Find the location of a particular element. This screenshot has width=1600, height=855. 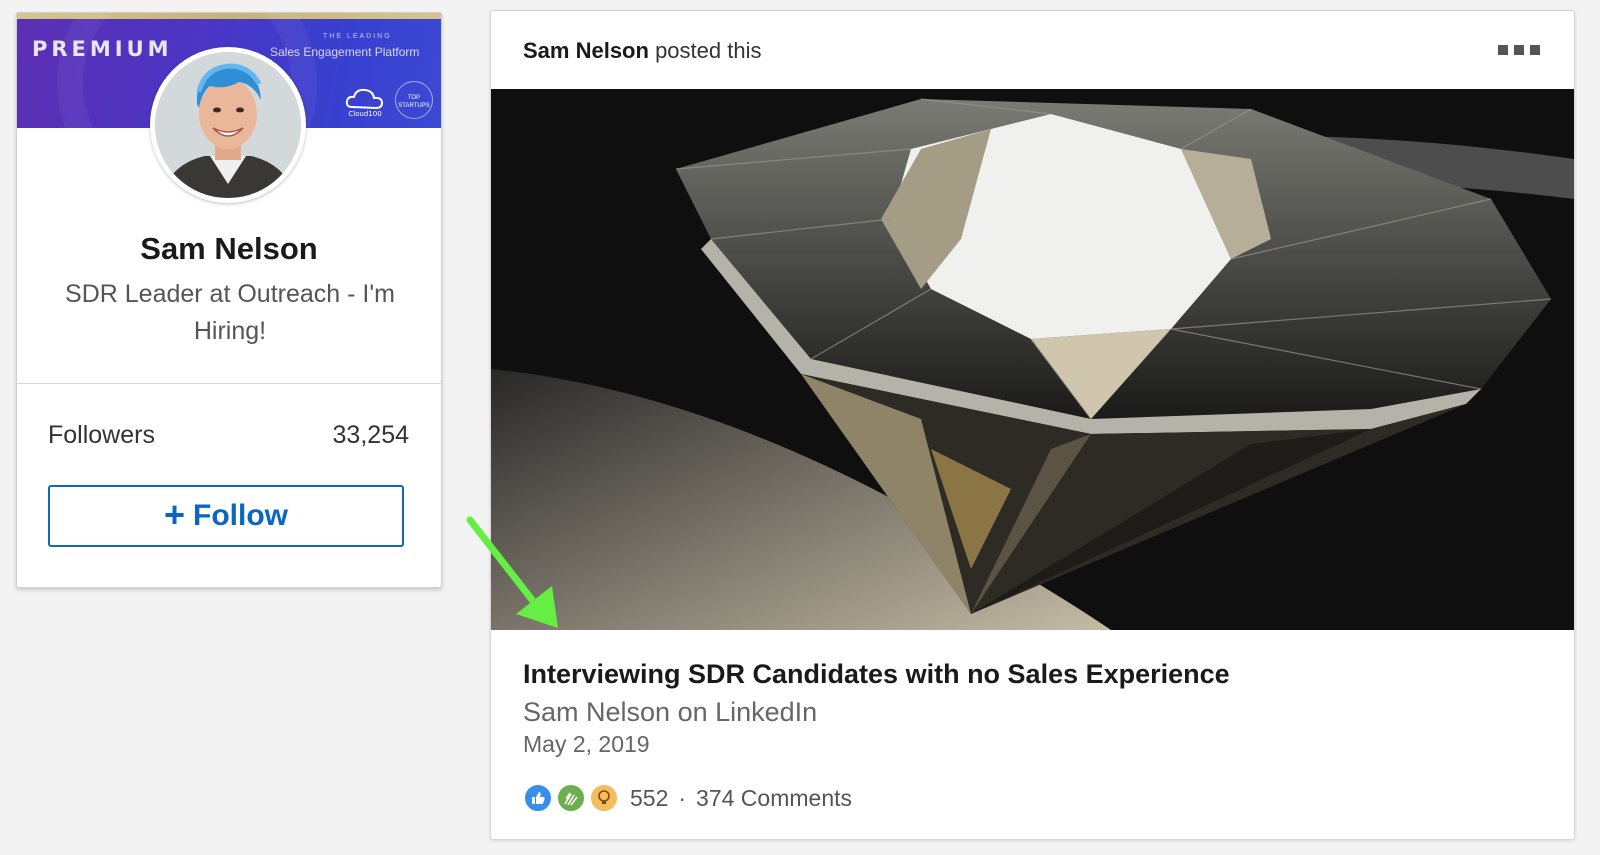

banner-leading-text: THE LEADING is located at coordinates (357, 36).